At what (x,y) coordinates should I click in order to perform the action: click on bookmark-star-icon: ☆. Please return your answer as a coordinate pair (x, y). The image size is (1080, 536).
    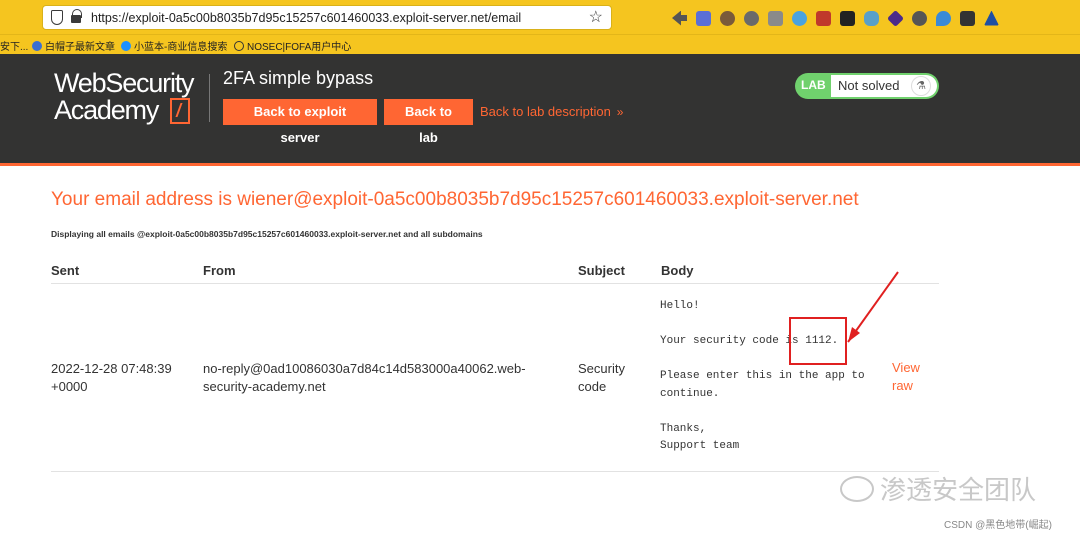
    Looking at the image, I should click on (596, 17).